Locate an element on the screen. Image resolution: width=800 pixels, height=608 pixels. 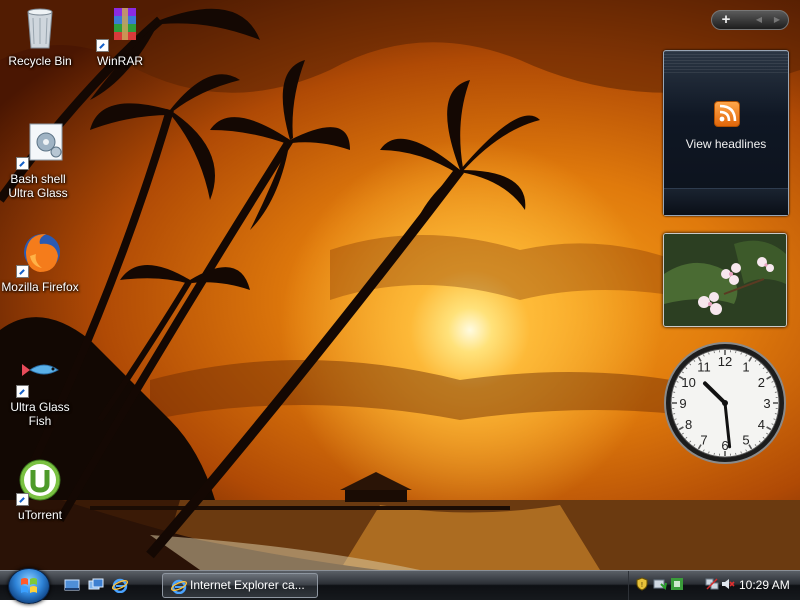
start-button is located at coordinates (29, 586).